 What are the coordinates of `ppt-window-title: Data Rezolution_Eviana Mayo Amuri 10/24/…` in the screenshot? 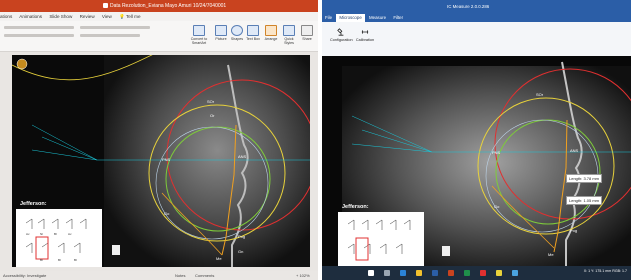 It's located at (168, 6).